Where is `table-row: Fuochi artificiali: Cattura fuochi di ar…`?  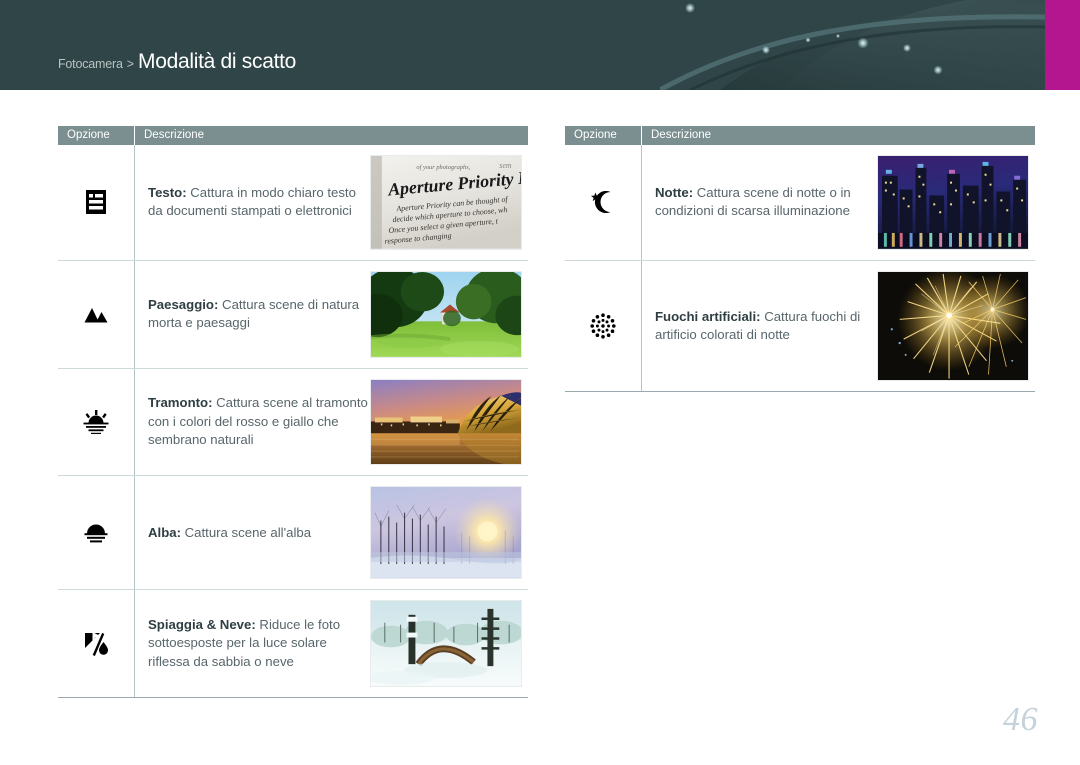
table-row: Fuochi artificiali: Cattura fuochi di ar… is located at coordinates (800, 326).